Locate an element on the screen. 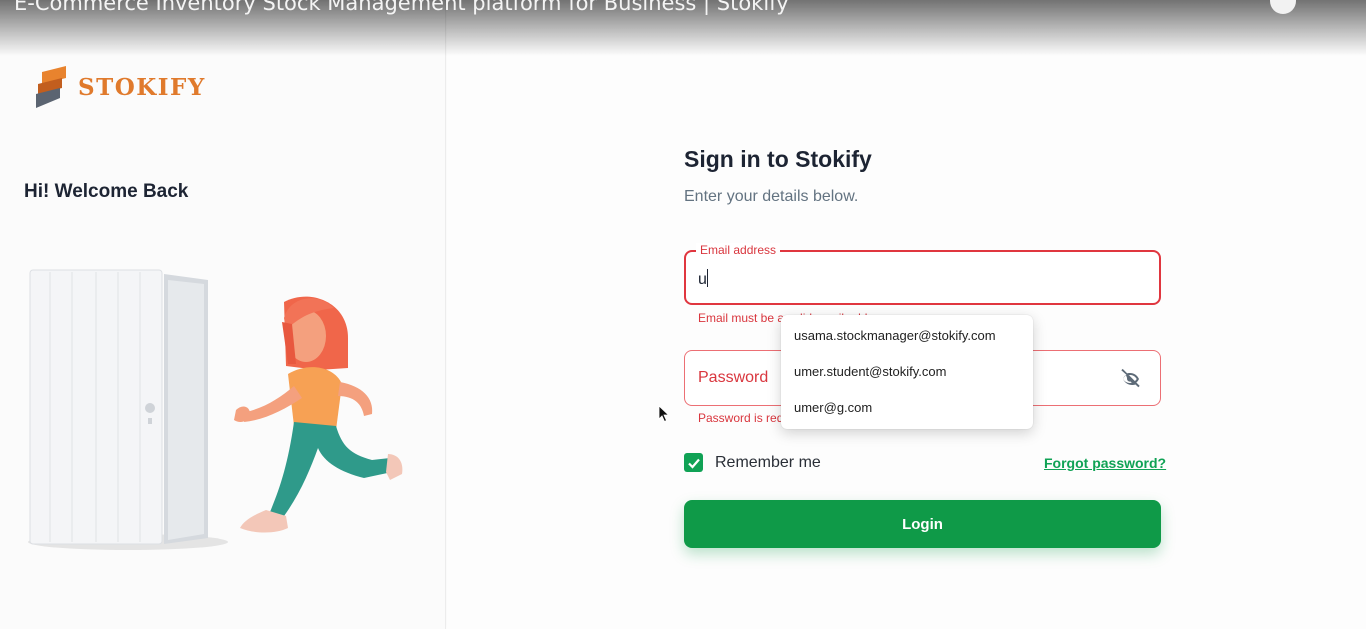  brand-name: STOKIFY is located at coordinates (142, 87).